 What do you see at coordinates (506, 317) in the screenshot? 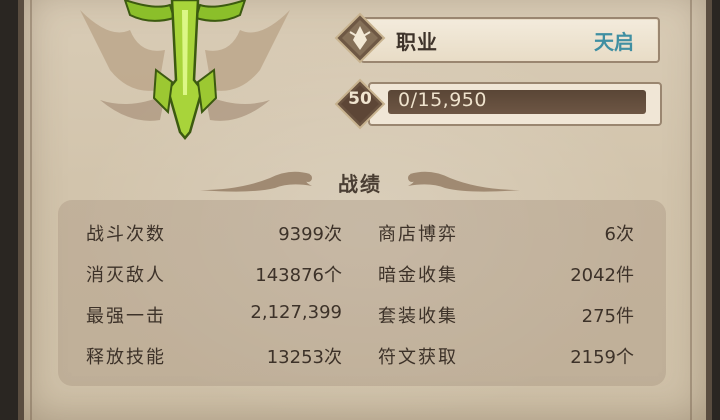
I see `stat-row: 套装收集 275件` at bounding box center [506, 317].